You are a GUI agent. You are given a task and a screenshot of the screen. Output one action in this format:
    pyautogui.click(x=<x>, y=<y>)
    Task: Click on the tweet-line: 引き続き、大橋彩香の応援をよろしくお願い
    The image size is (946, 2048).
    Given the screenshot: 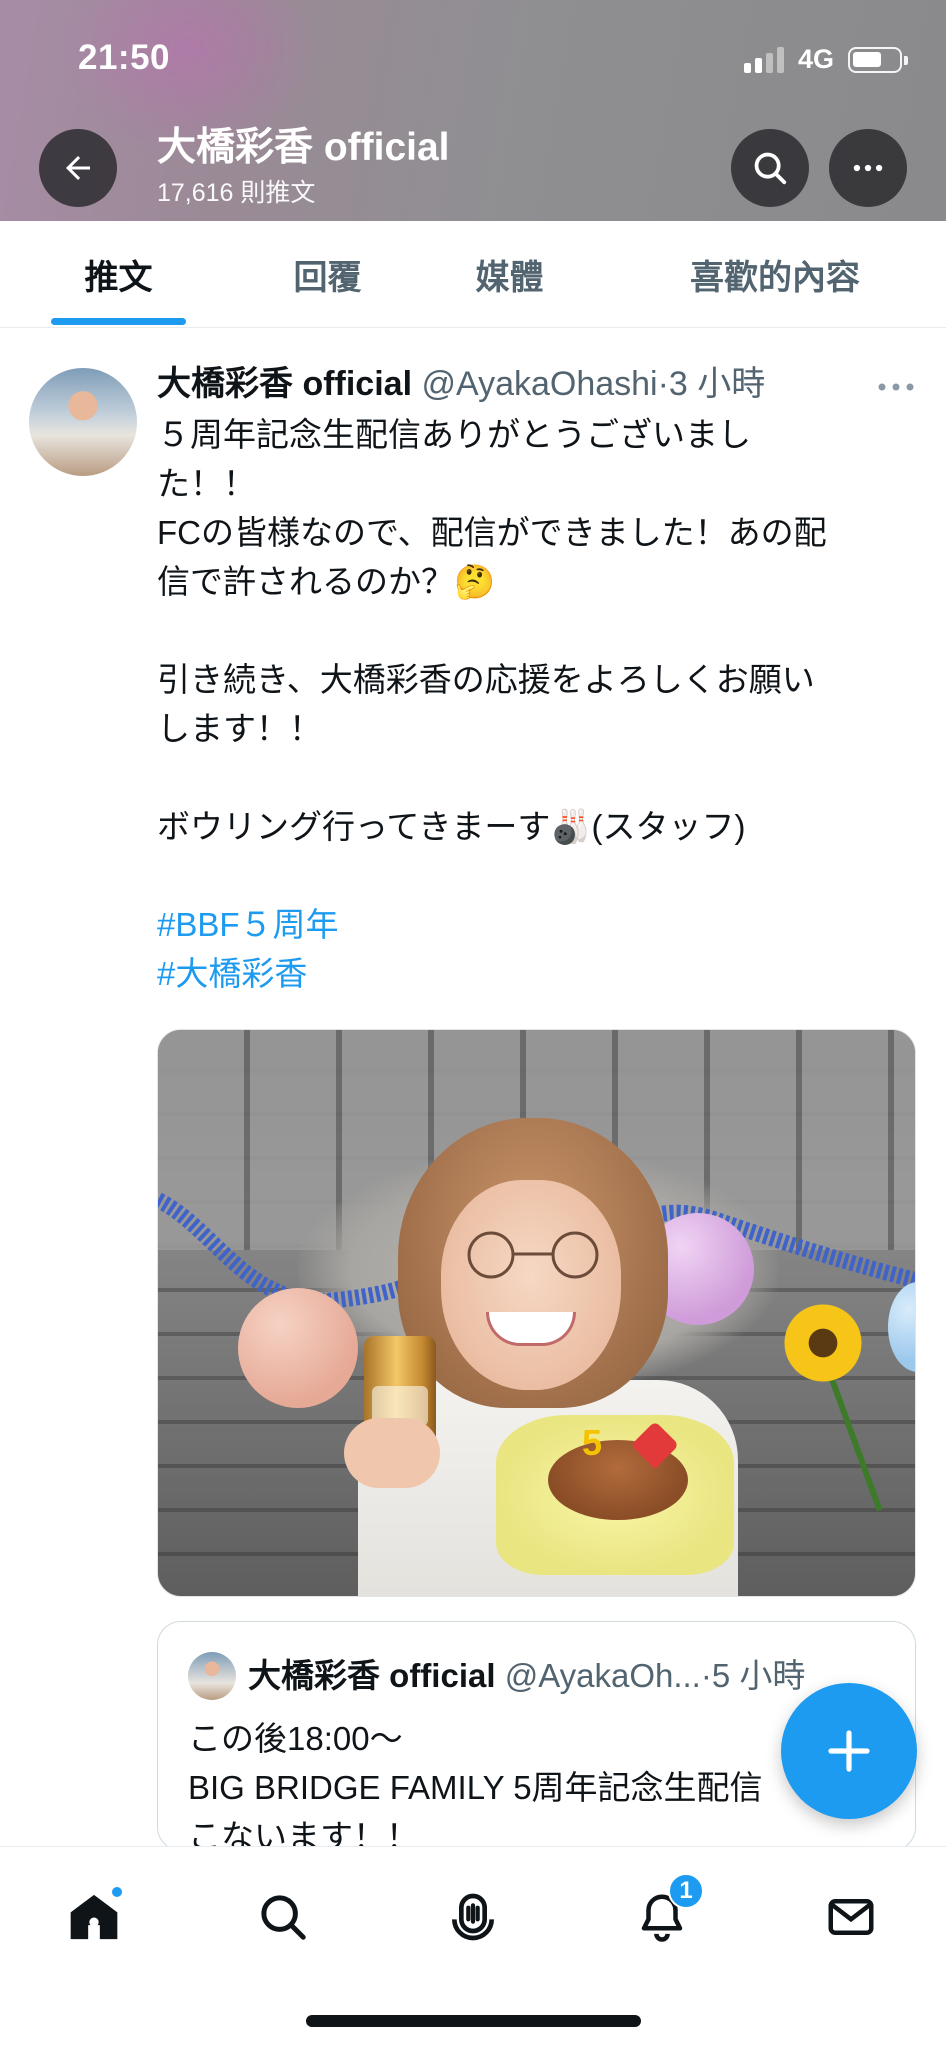 What is the action you would take?
    pyautogui.click(x=486, y=679)
    